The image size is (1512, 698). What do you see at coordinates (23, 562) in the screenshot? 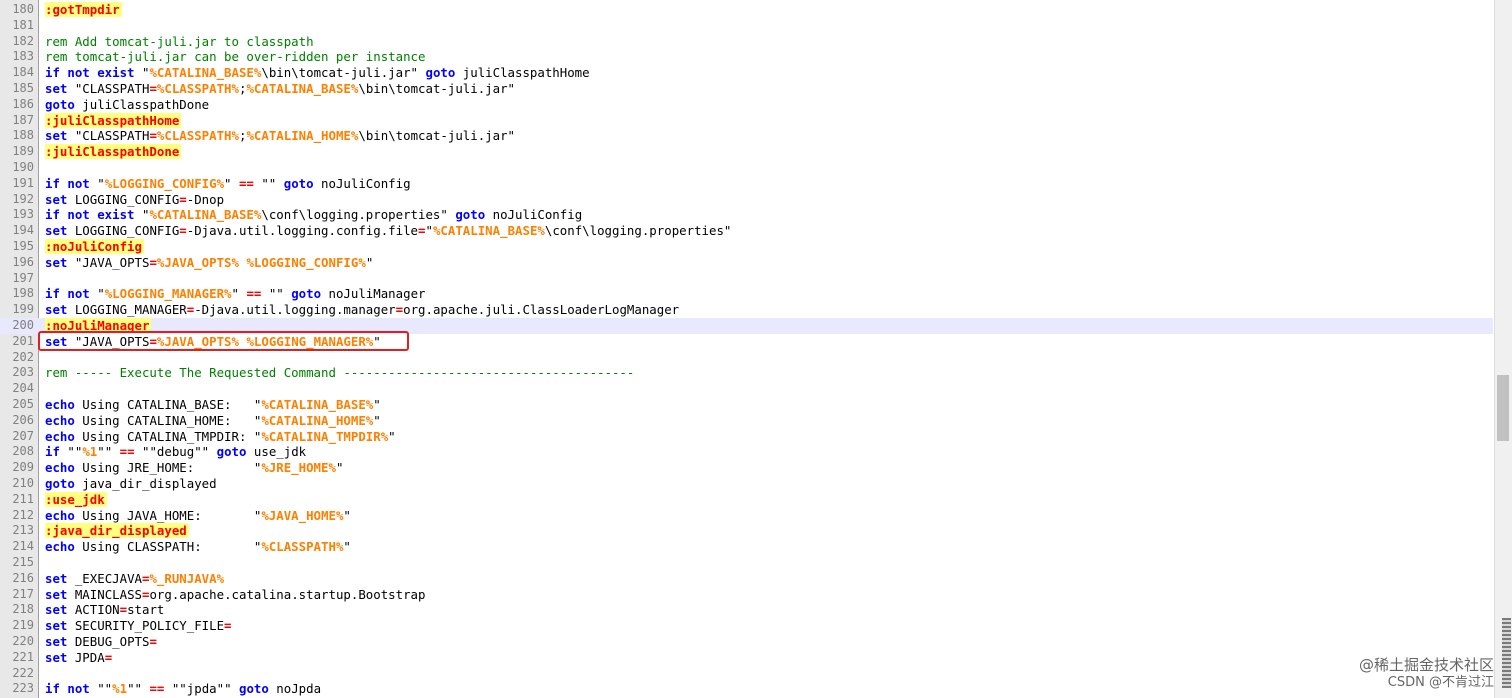
I see `line-number: 215` at bounding box center [23, 562].